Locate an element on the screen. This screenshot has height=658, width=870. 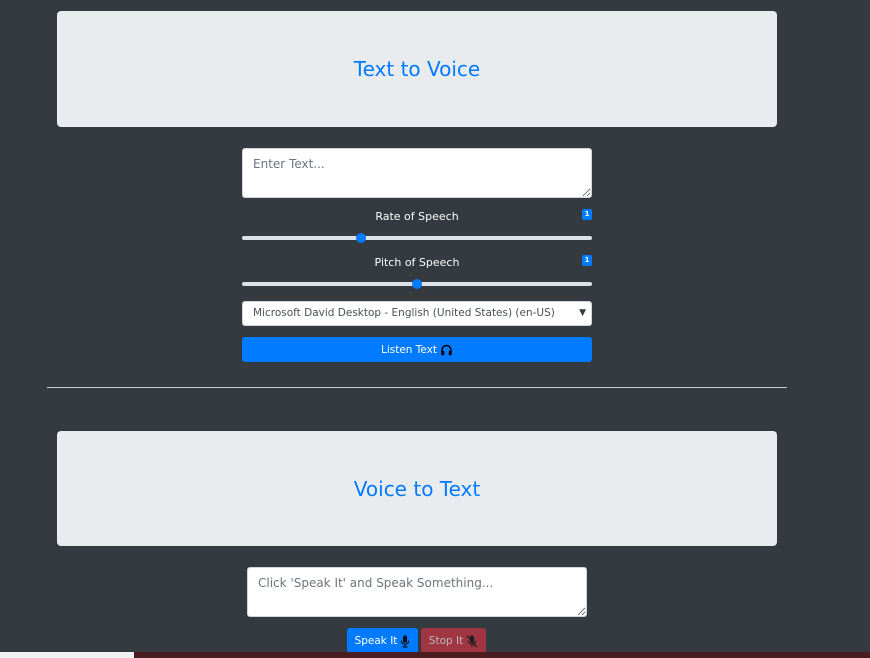
rate-value-badge: 1 is located at coordinates (587, 214).